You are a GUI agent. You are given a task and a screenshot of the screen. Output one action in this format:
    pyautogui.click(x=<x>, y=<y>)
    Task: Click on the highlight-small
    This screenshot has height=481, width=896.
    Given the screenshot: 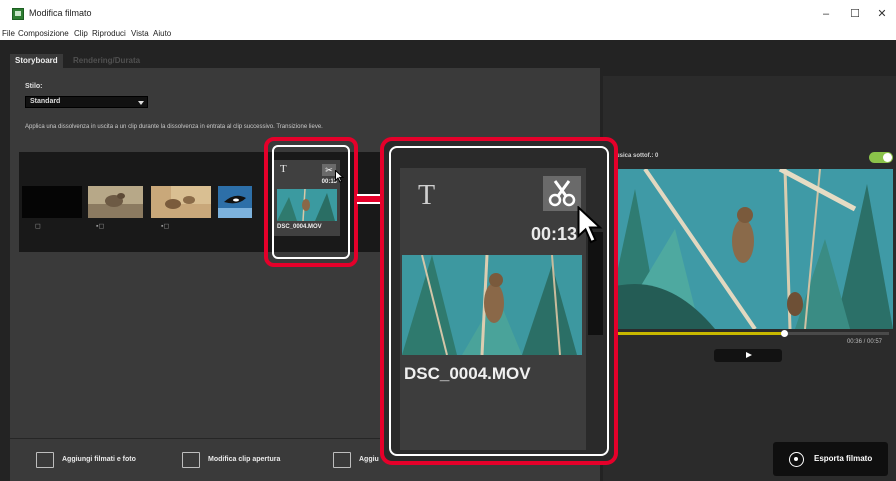 What is the action you would take?
    pyautogui.click(x=311, y=202)
    